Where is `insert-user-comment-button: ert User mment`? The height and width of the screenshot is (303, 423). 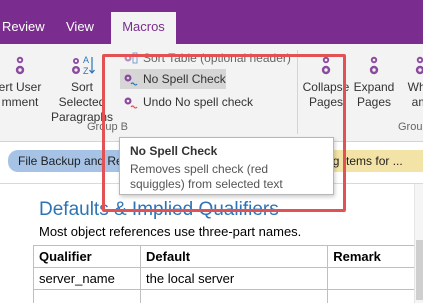 insert-user-comment-button: ert User mment is located at coordinates (24, 81).